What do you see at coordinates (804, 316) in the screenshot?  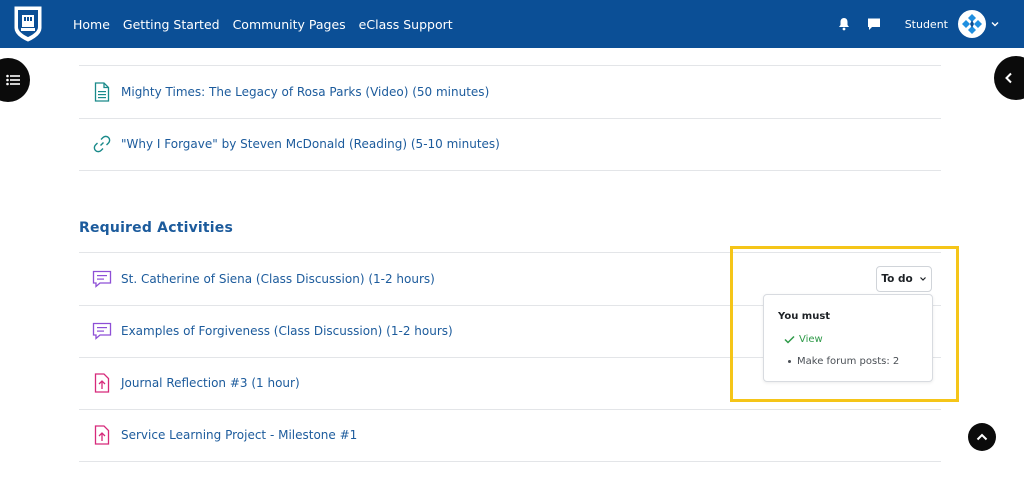 I see `requirements-heading: You must` at bounding box center [804, 316].